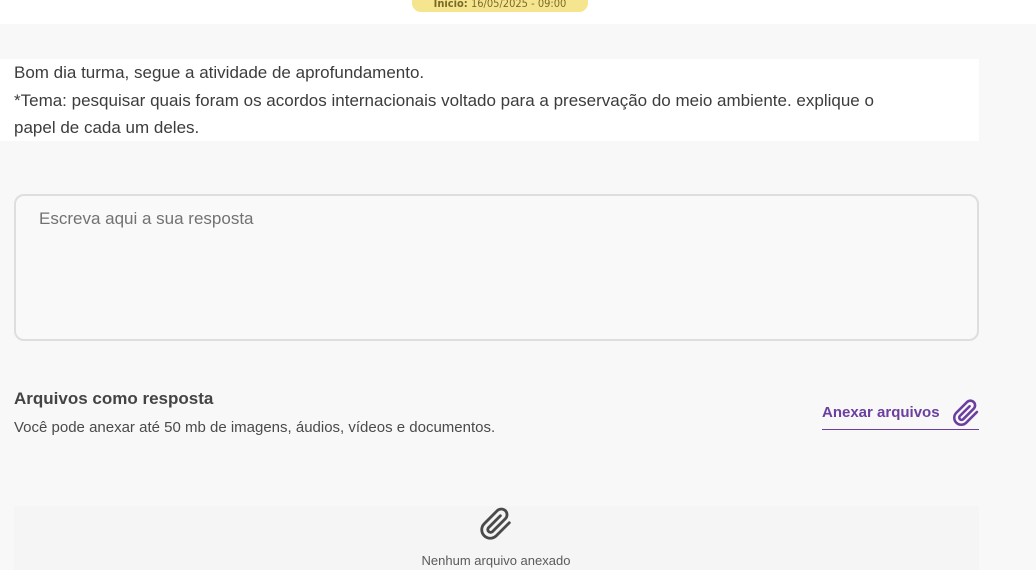  I want to click on files-section-title: Arquivos como resposta, so click(114, 398).